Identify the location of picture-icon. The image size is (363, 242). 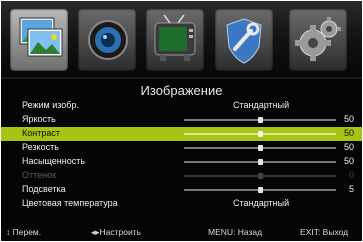
(41, 37).